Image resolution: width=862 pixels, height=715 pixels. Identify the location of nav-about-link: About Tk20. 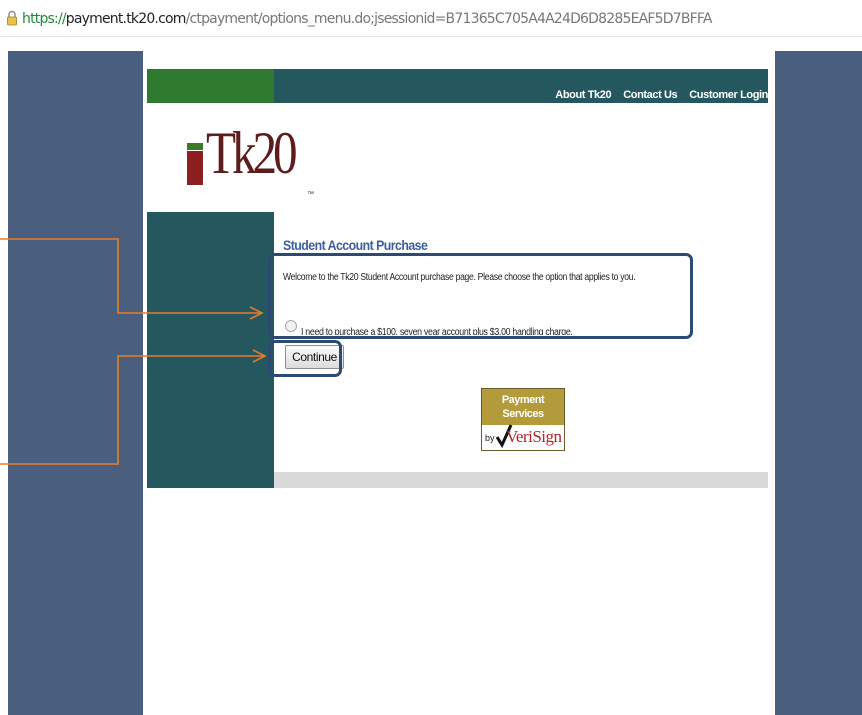
(583, 95).